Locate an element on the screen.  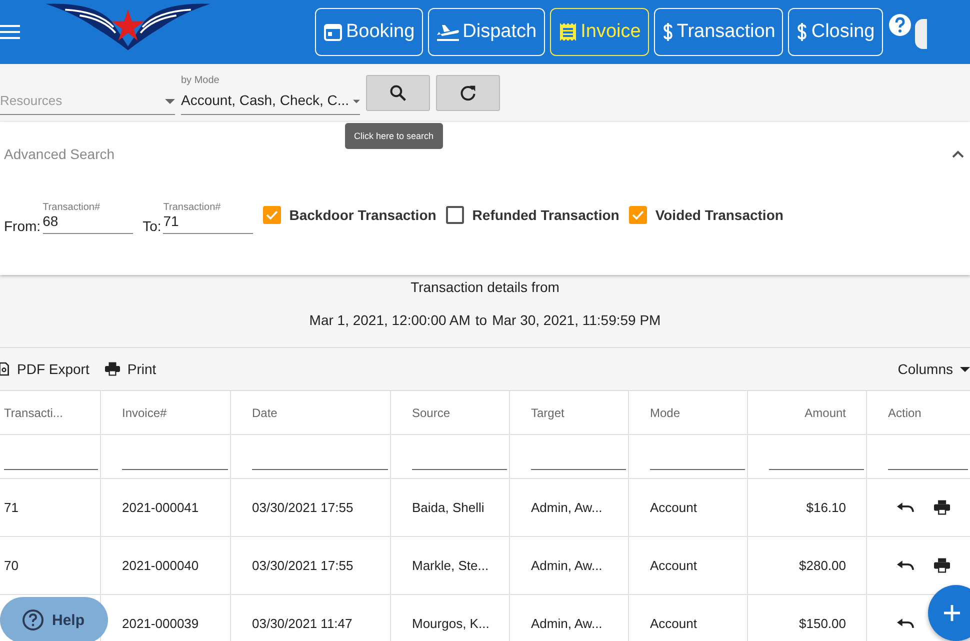
table-cell: 03/30/2021 11:47 is located at coordinates (302, 623).